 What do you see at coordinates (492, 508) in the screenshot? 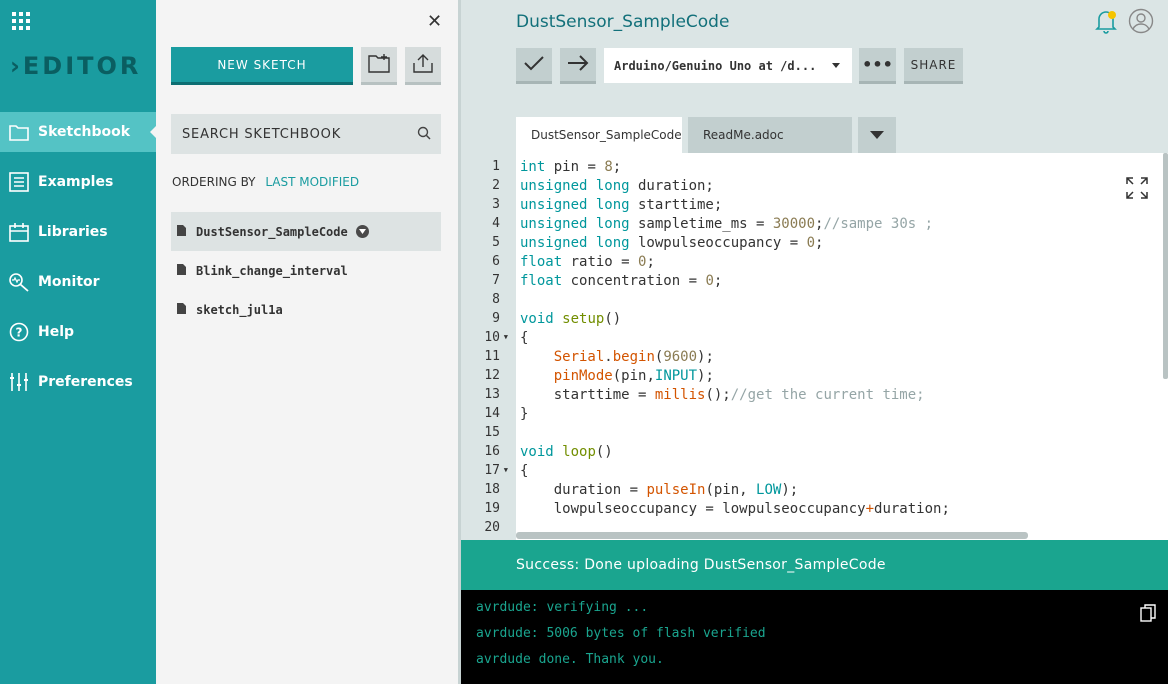
I see `line-number-text: 19` at bounding box center [492, 508].